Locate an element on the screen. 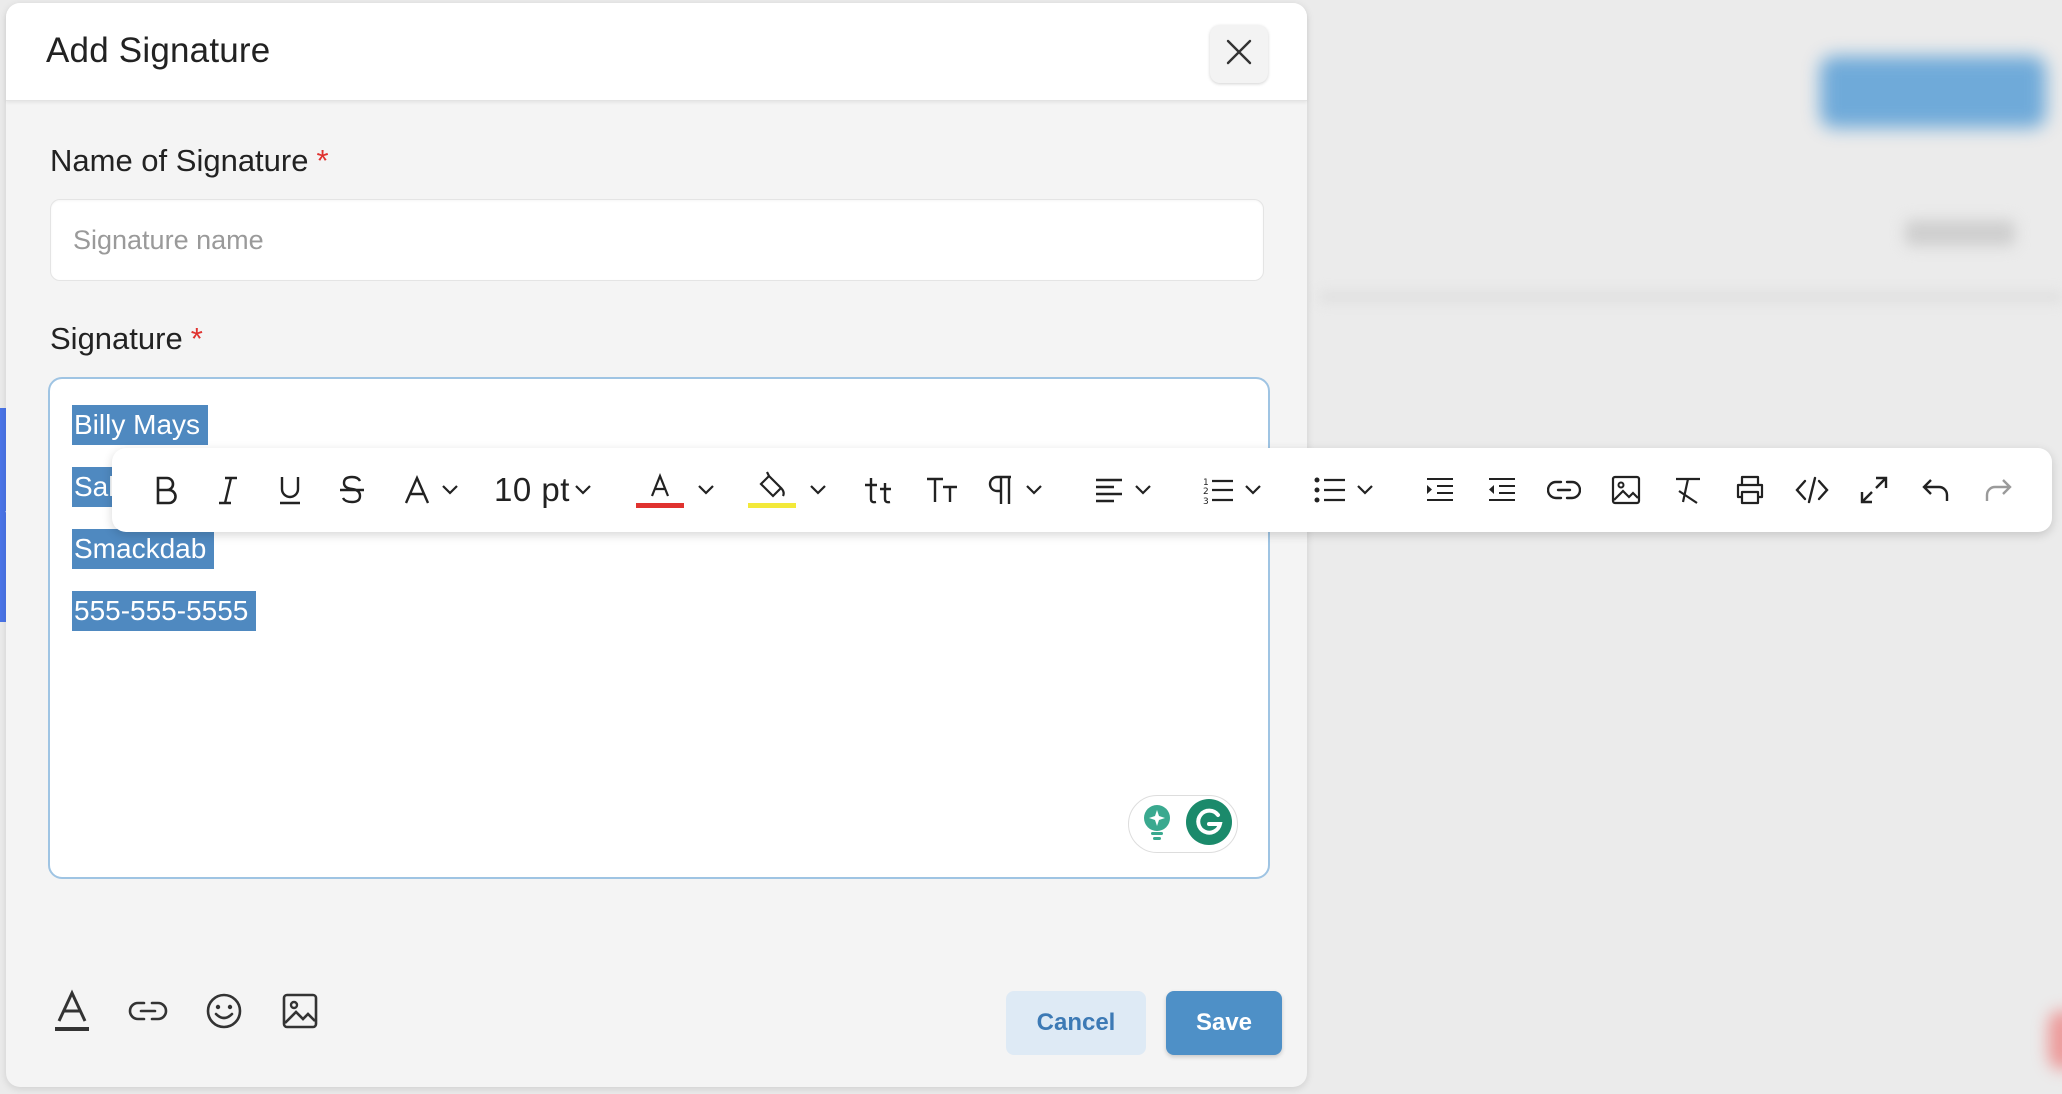 Image resolution: width=2062 pixels, height=1094 pixels. ordered-list-icon: 123 is located at coordinates (1218, 490).